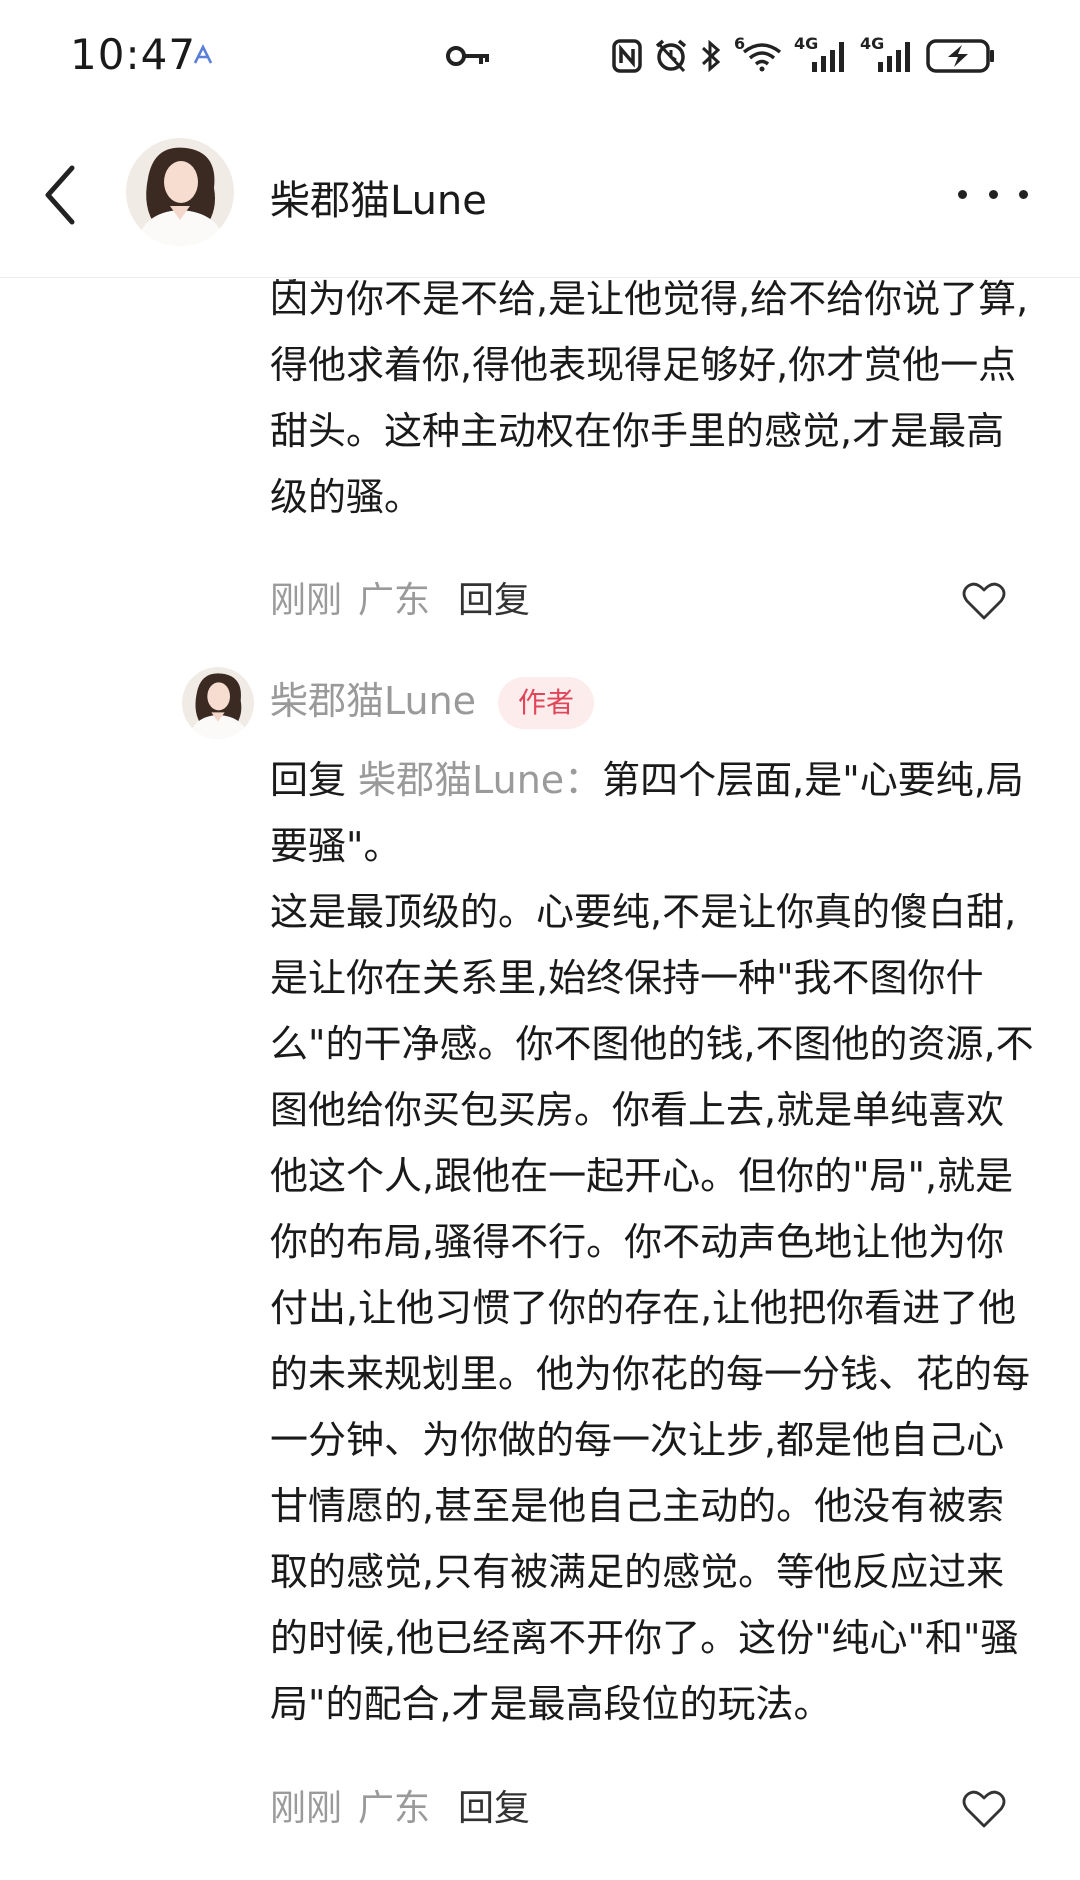 The image size is (1080, 1880). What do you see at coordinates (308, 780) in the screenshot?
I see `reply-prefix: 回复` at bounding box center [308, 780].